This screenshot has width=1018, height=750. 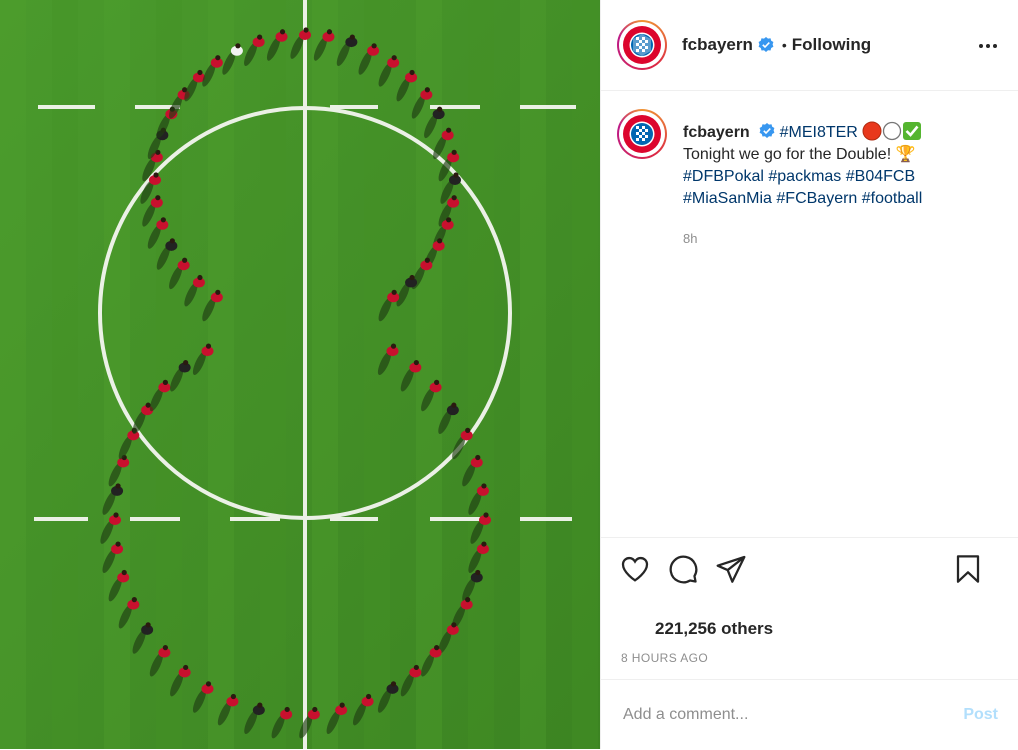 I want to click on hashtag-link: #DFBPokal, so click(x=723, y=176).